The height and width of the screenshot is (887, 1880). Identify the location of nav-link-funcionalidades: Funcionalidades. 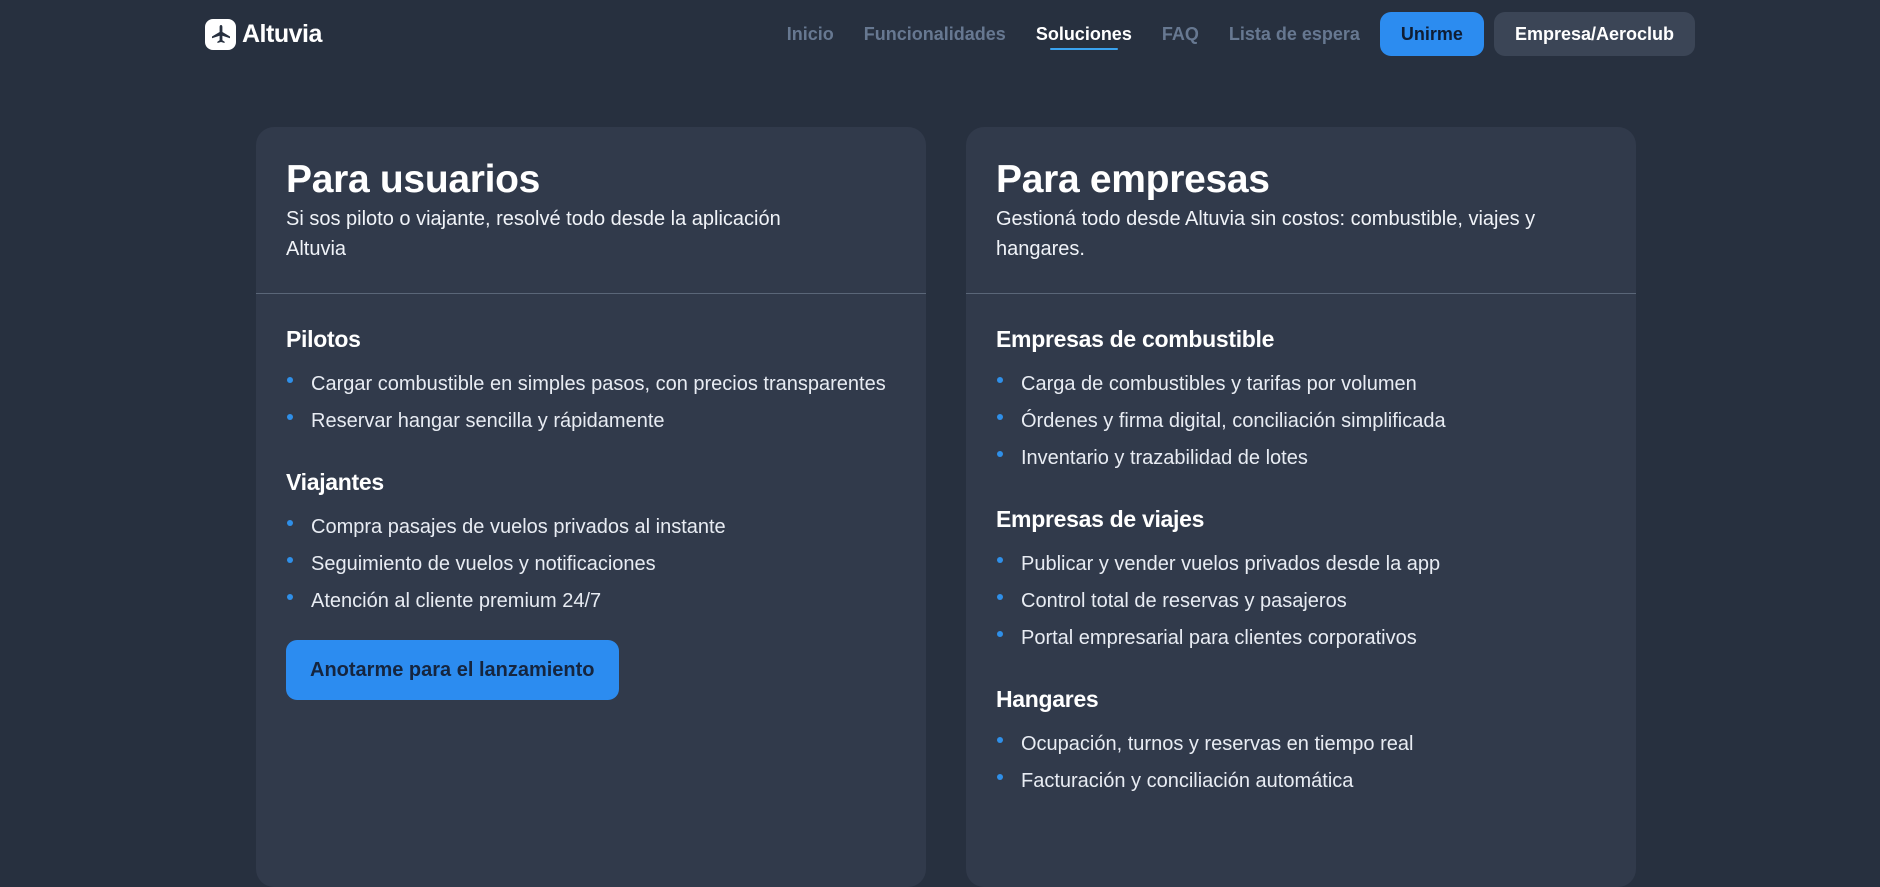
(935, 34).